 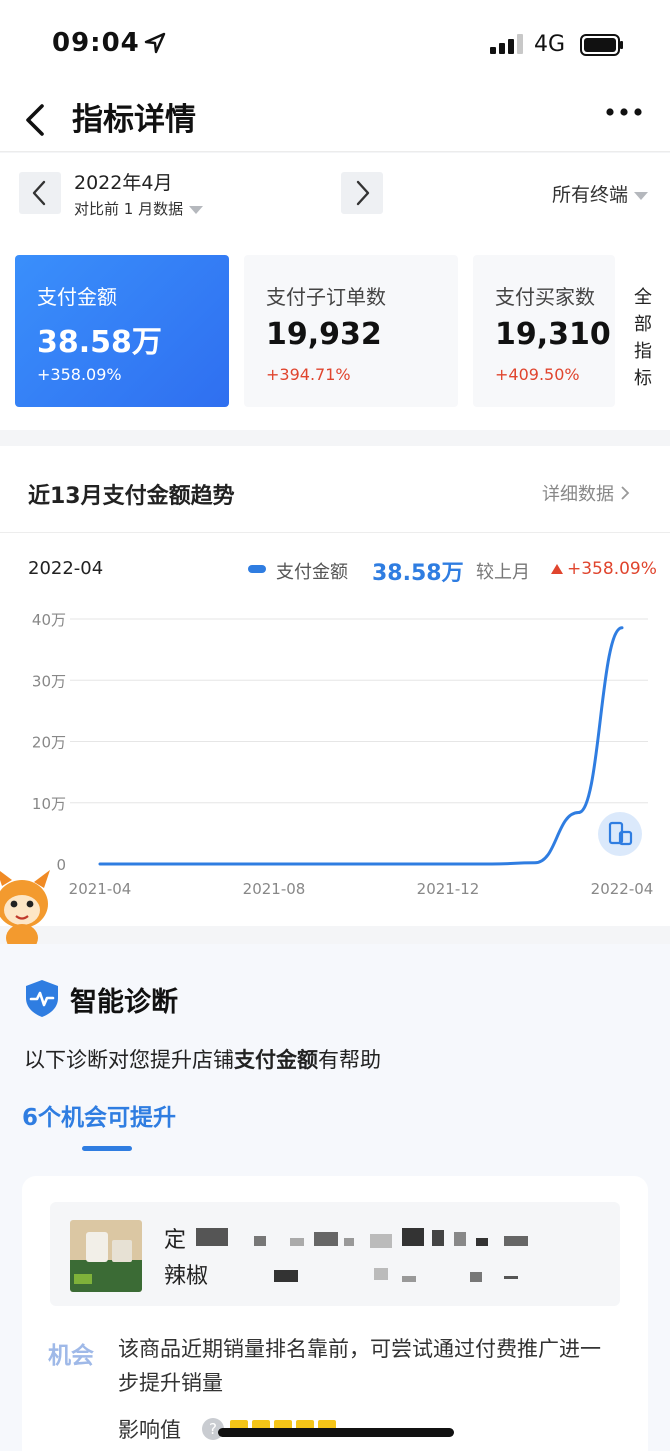 I want to click on x-tick-label: 2021-08, so click(x=274, y=889).